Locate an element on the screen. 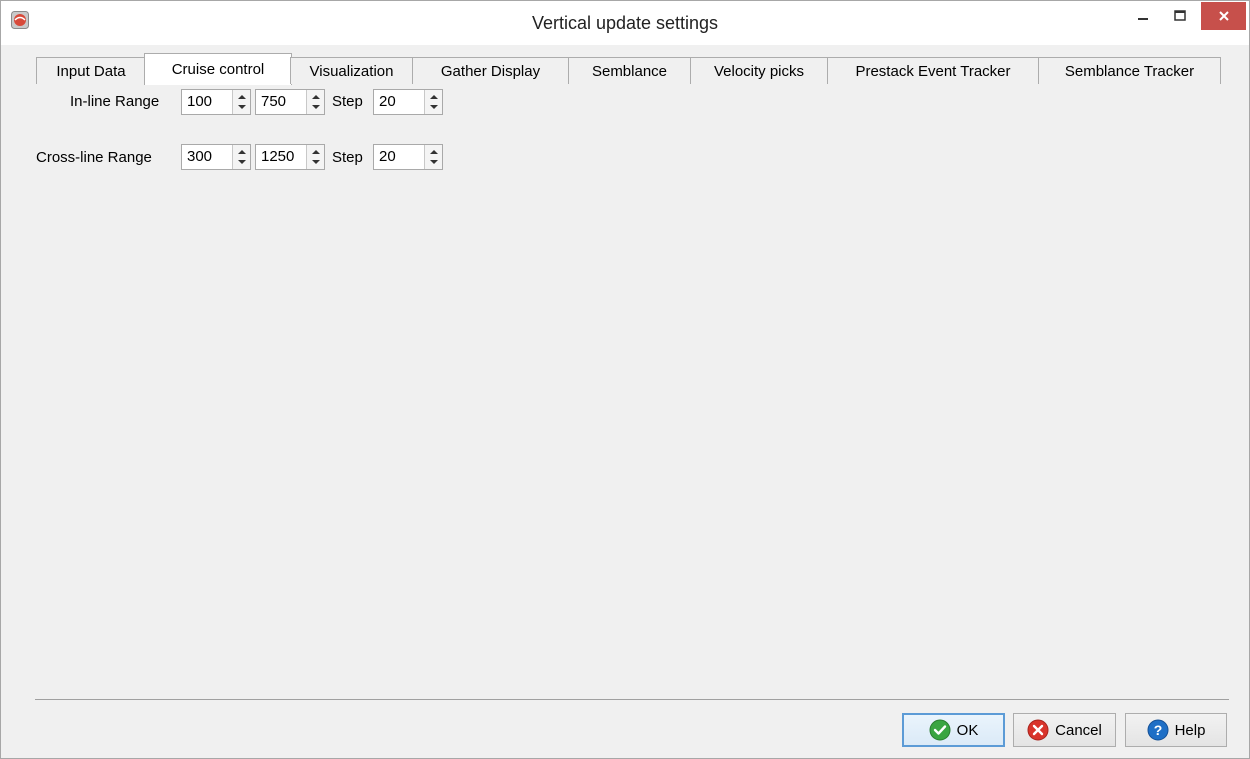 The width and height of the screenshot is (1250, 759). tab-semblance-tracker: Semblance Tracker is located at coordinates (1129, 70).